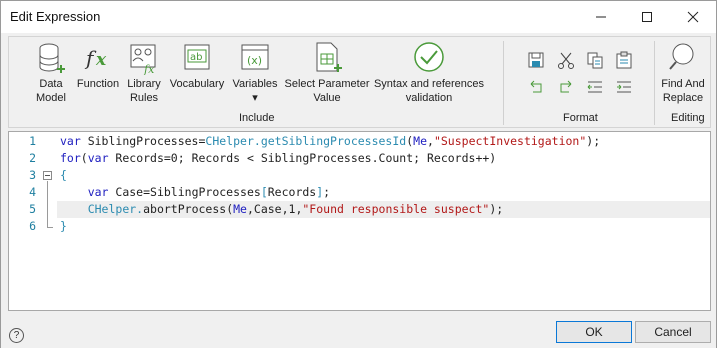 This screenshot has width=717, height=348. Describe the element at coordinates (144, 91) in the screenshot. I see `library-rules-label: Library Rules` at that location.